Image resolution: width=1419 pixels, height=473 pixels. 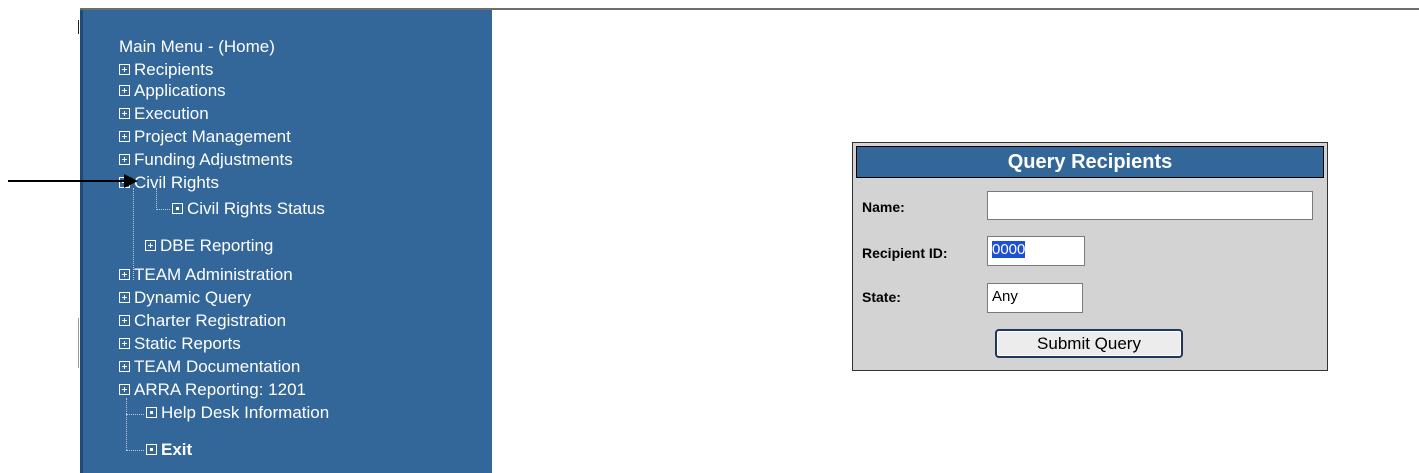 What do you see at coordinates (213, 159) in the screenshot?
I see `sidebar-item-label: Funding Adjustments` at bounding box center [213, 159].